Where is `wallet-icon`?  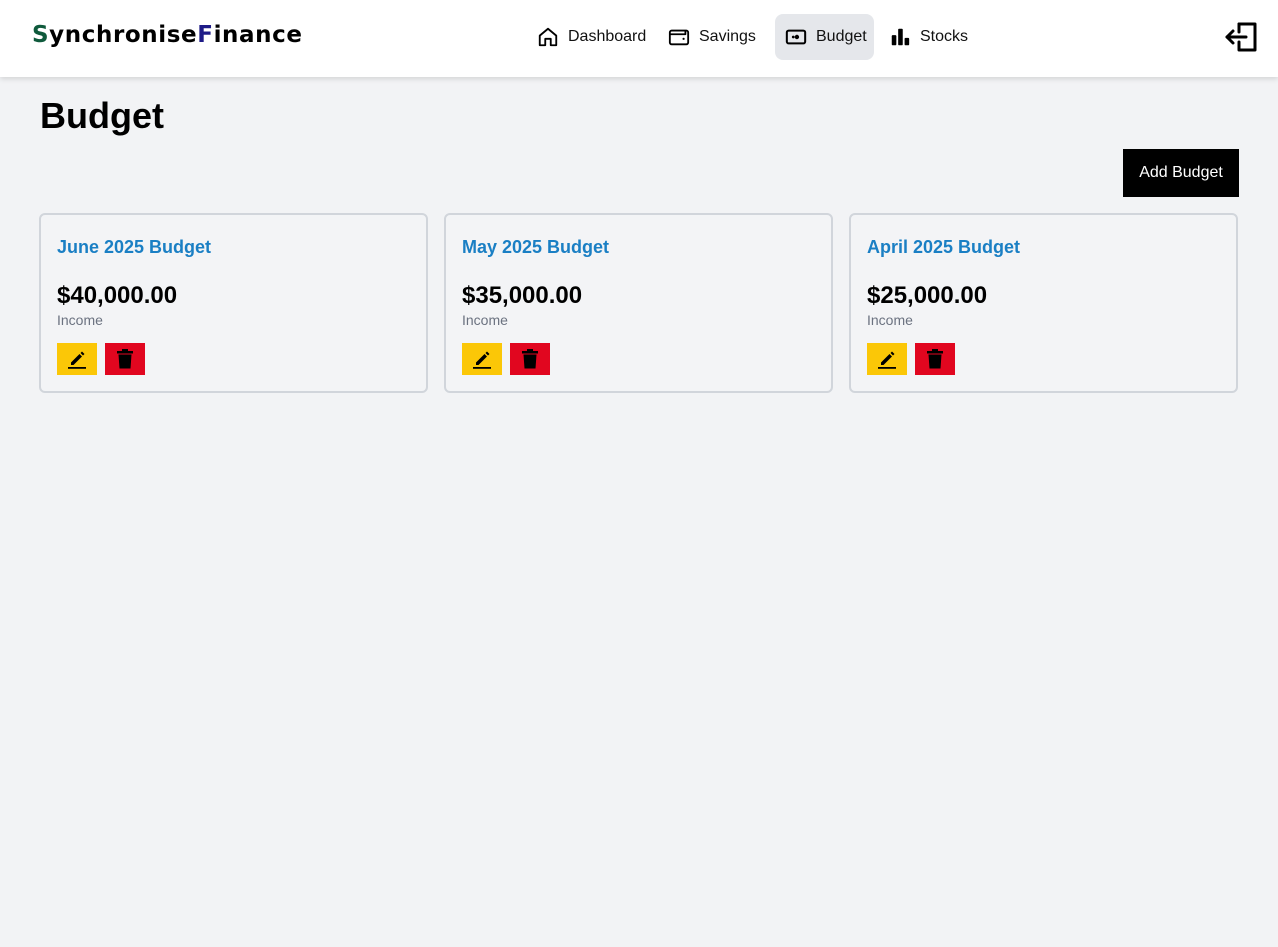
wallet-icon is located at coordinates (679, 37).